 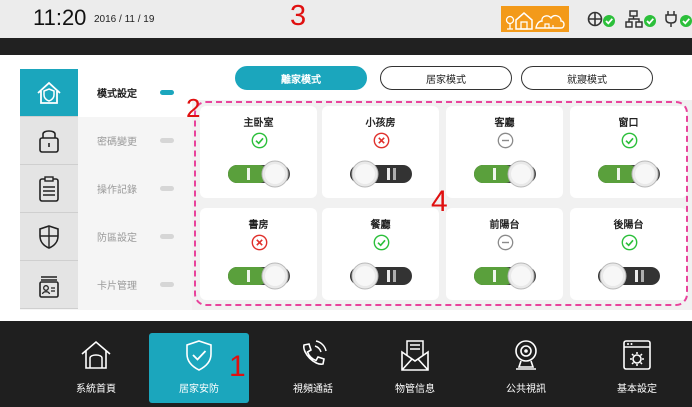 What do you see at coordinates (117, 286) in the screenshot?
I see `menu-item-label: 卡片管理` at bounding box center [117, 286].